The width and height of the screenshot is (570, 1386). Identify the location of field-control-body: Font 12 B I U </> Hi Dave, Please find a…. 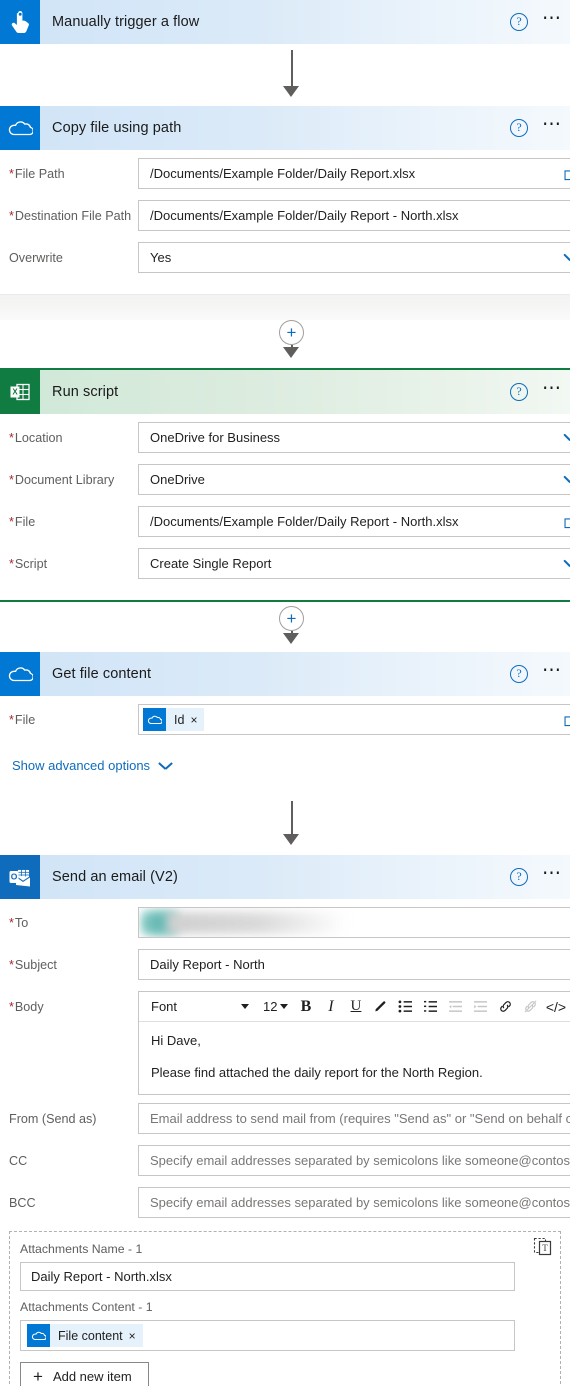
(354, 1043).